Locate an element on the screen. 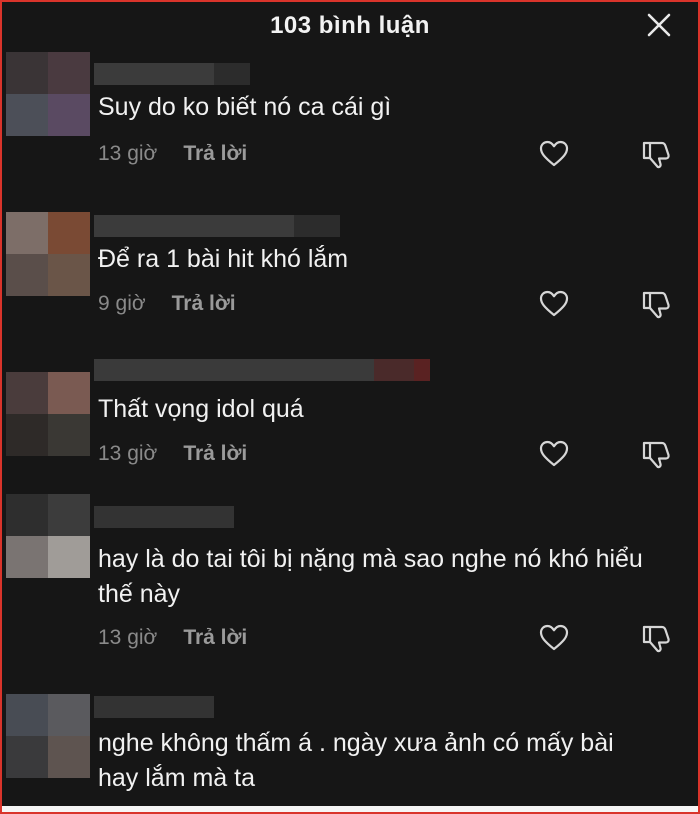 This screenshot has width=700, height=814. comment-text: Thất vọng idol quá is located at coordinates (201, 409).